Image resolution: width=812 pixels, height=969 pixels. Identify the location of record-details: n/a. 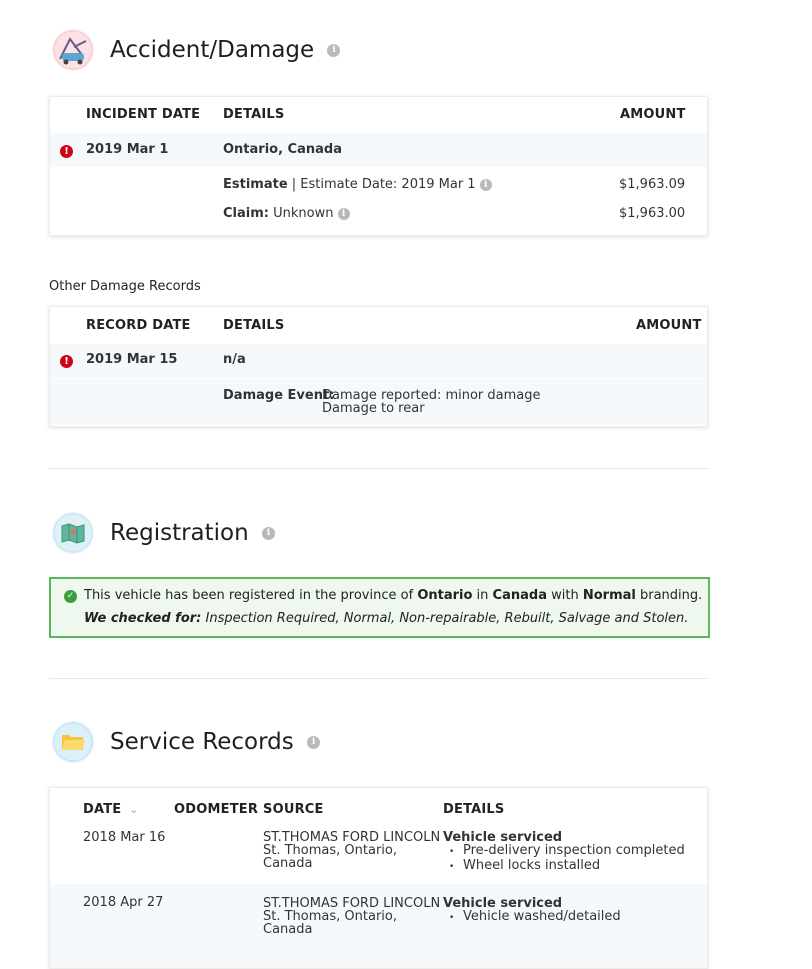
(234, 359).